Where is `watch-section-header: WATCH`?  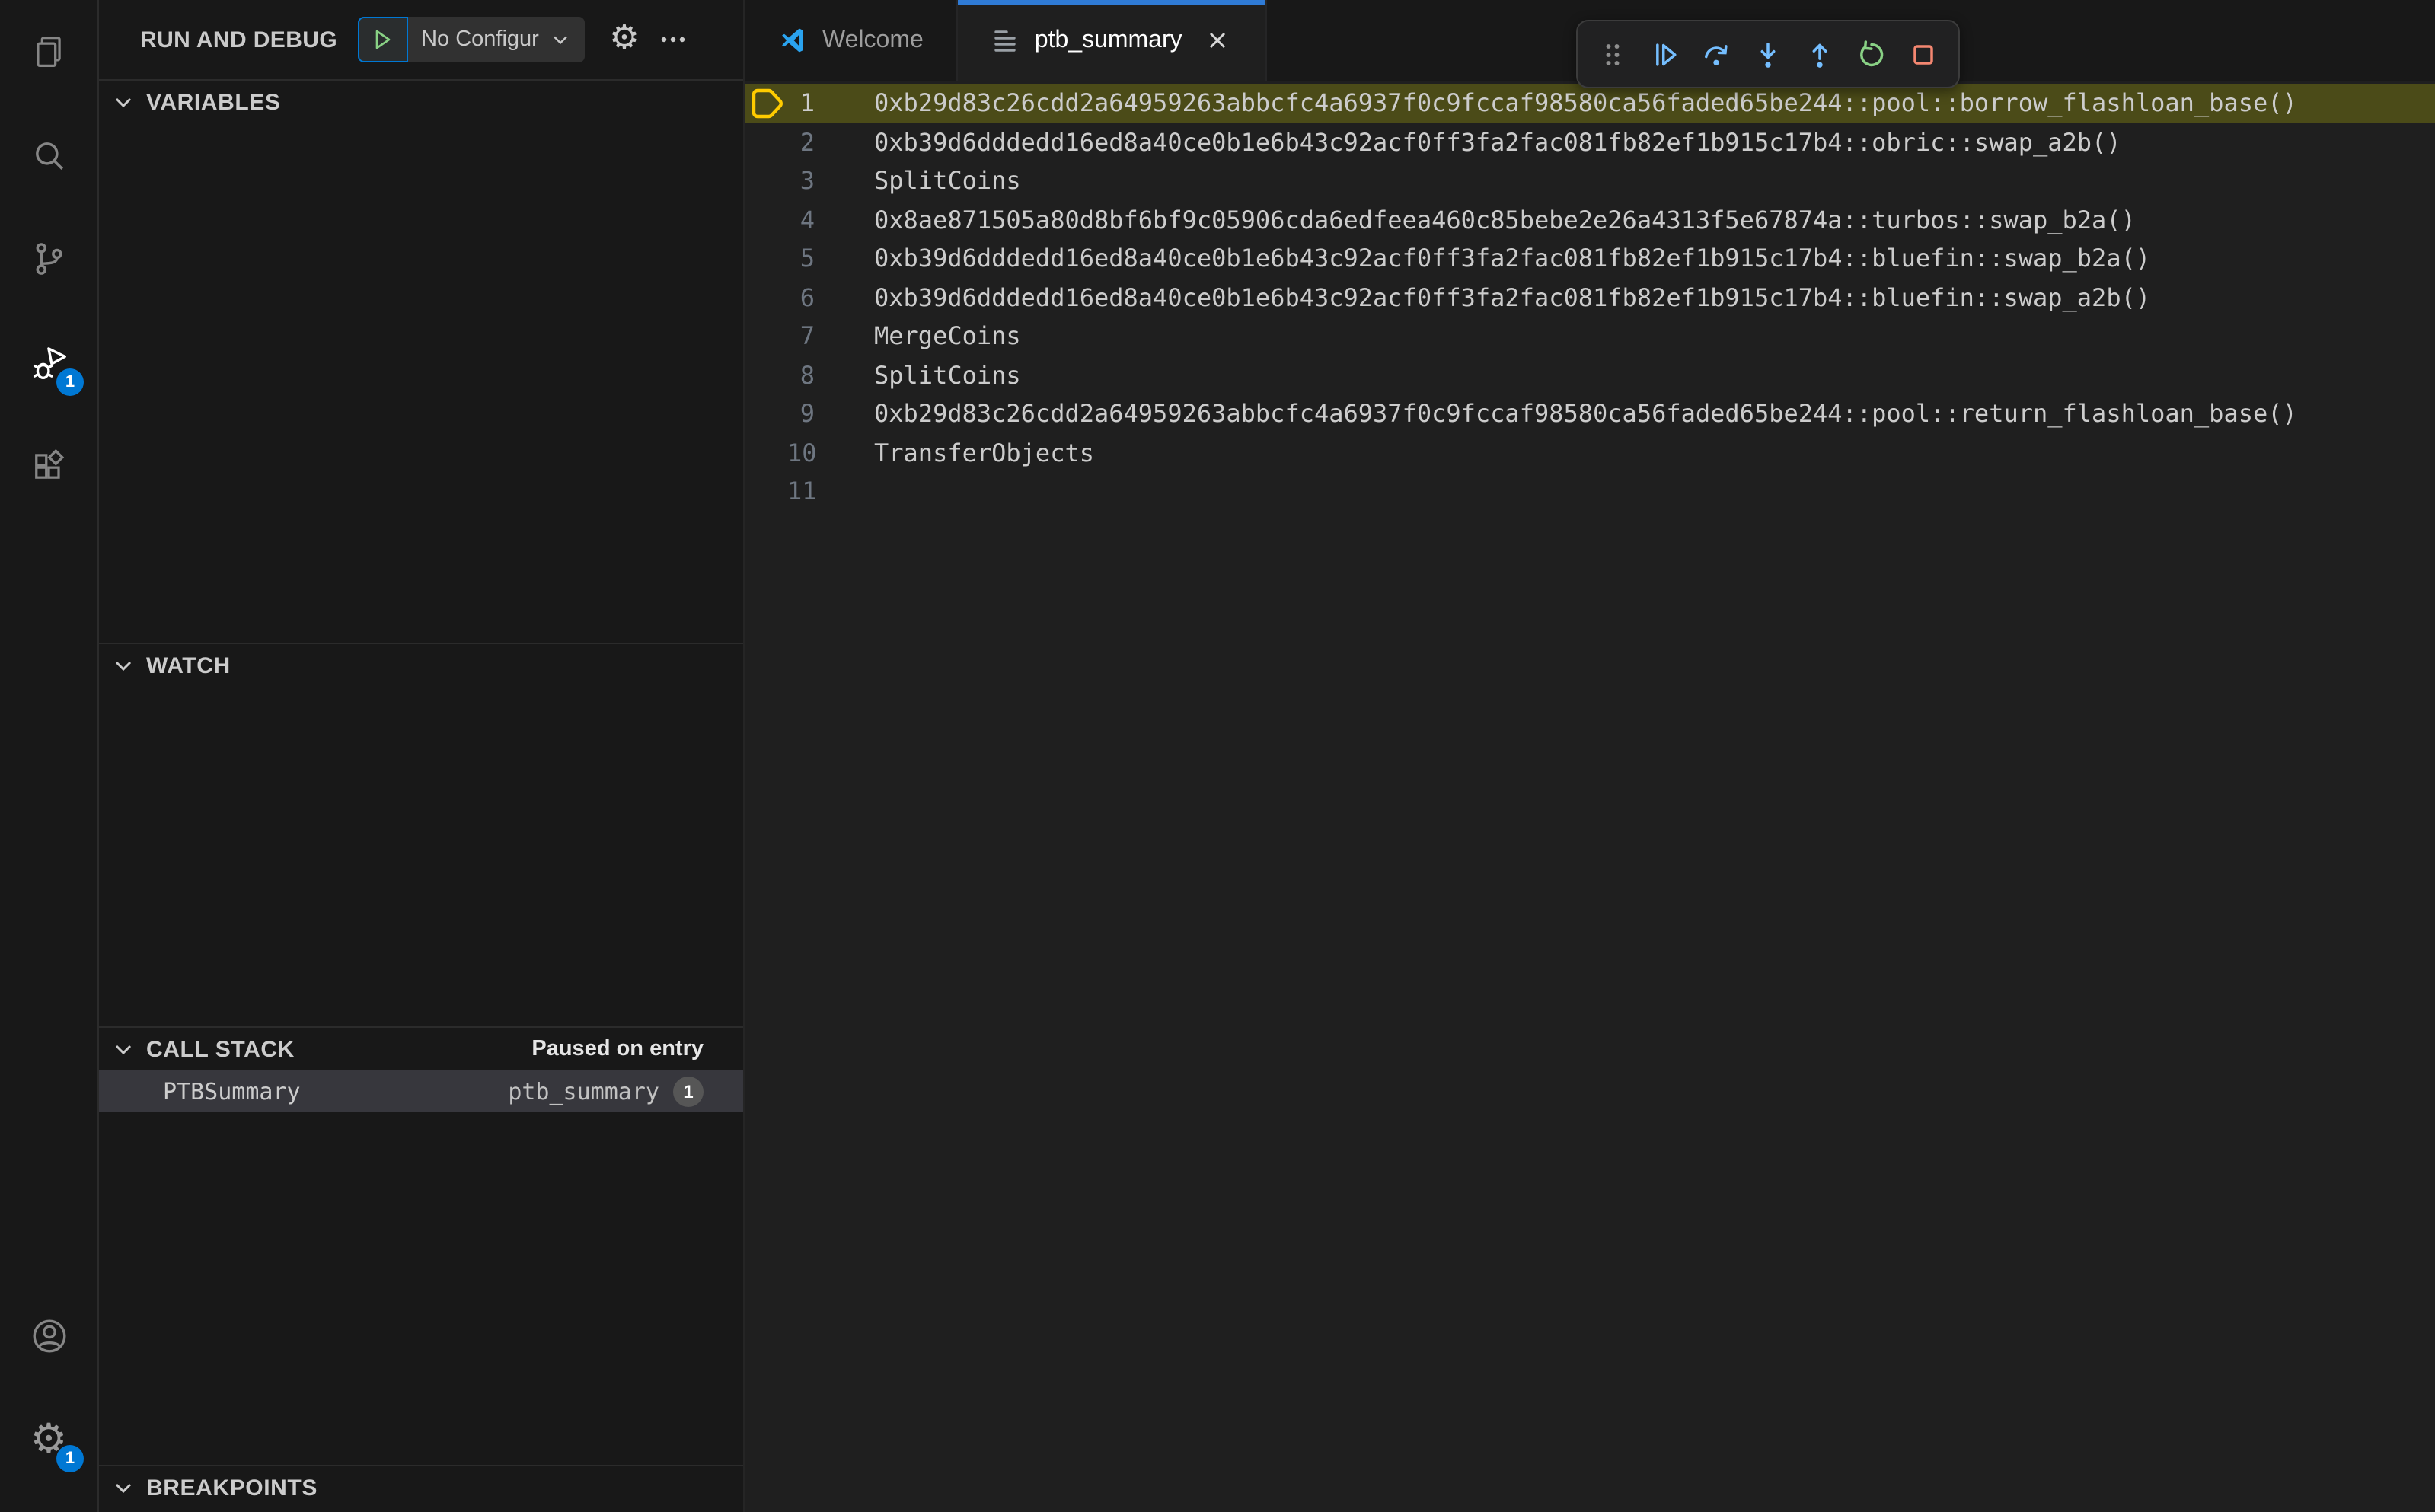
watch-section-header: WATCH is located at coordinates (421, 665).